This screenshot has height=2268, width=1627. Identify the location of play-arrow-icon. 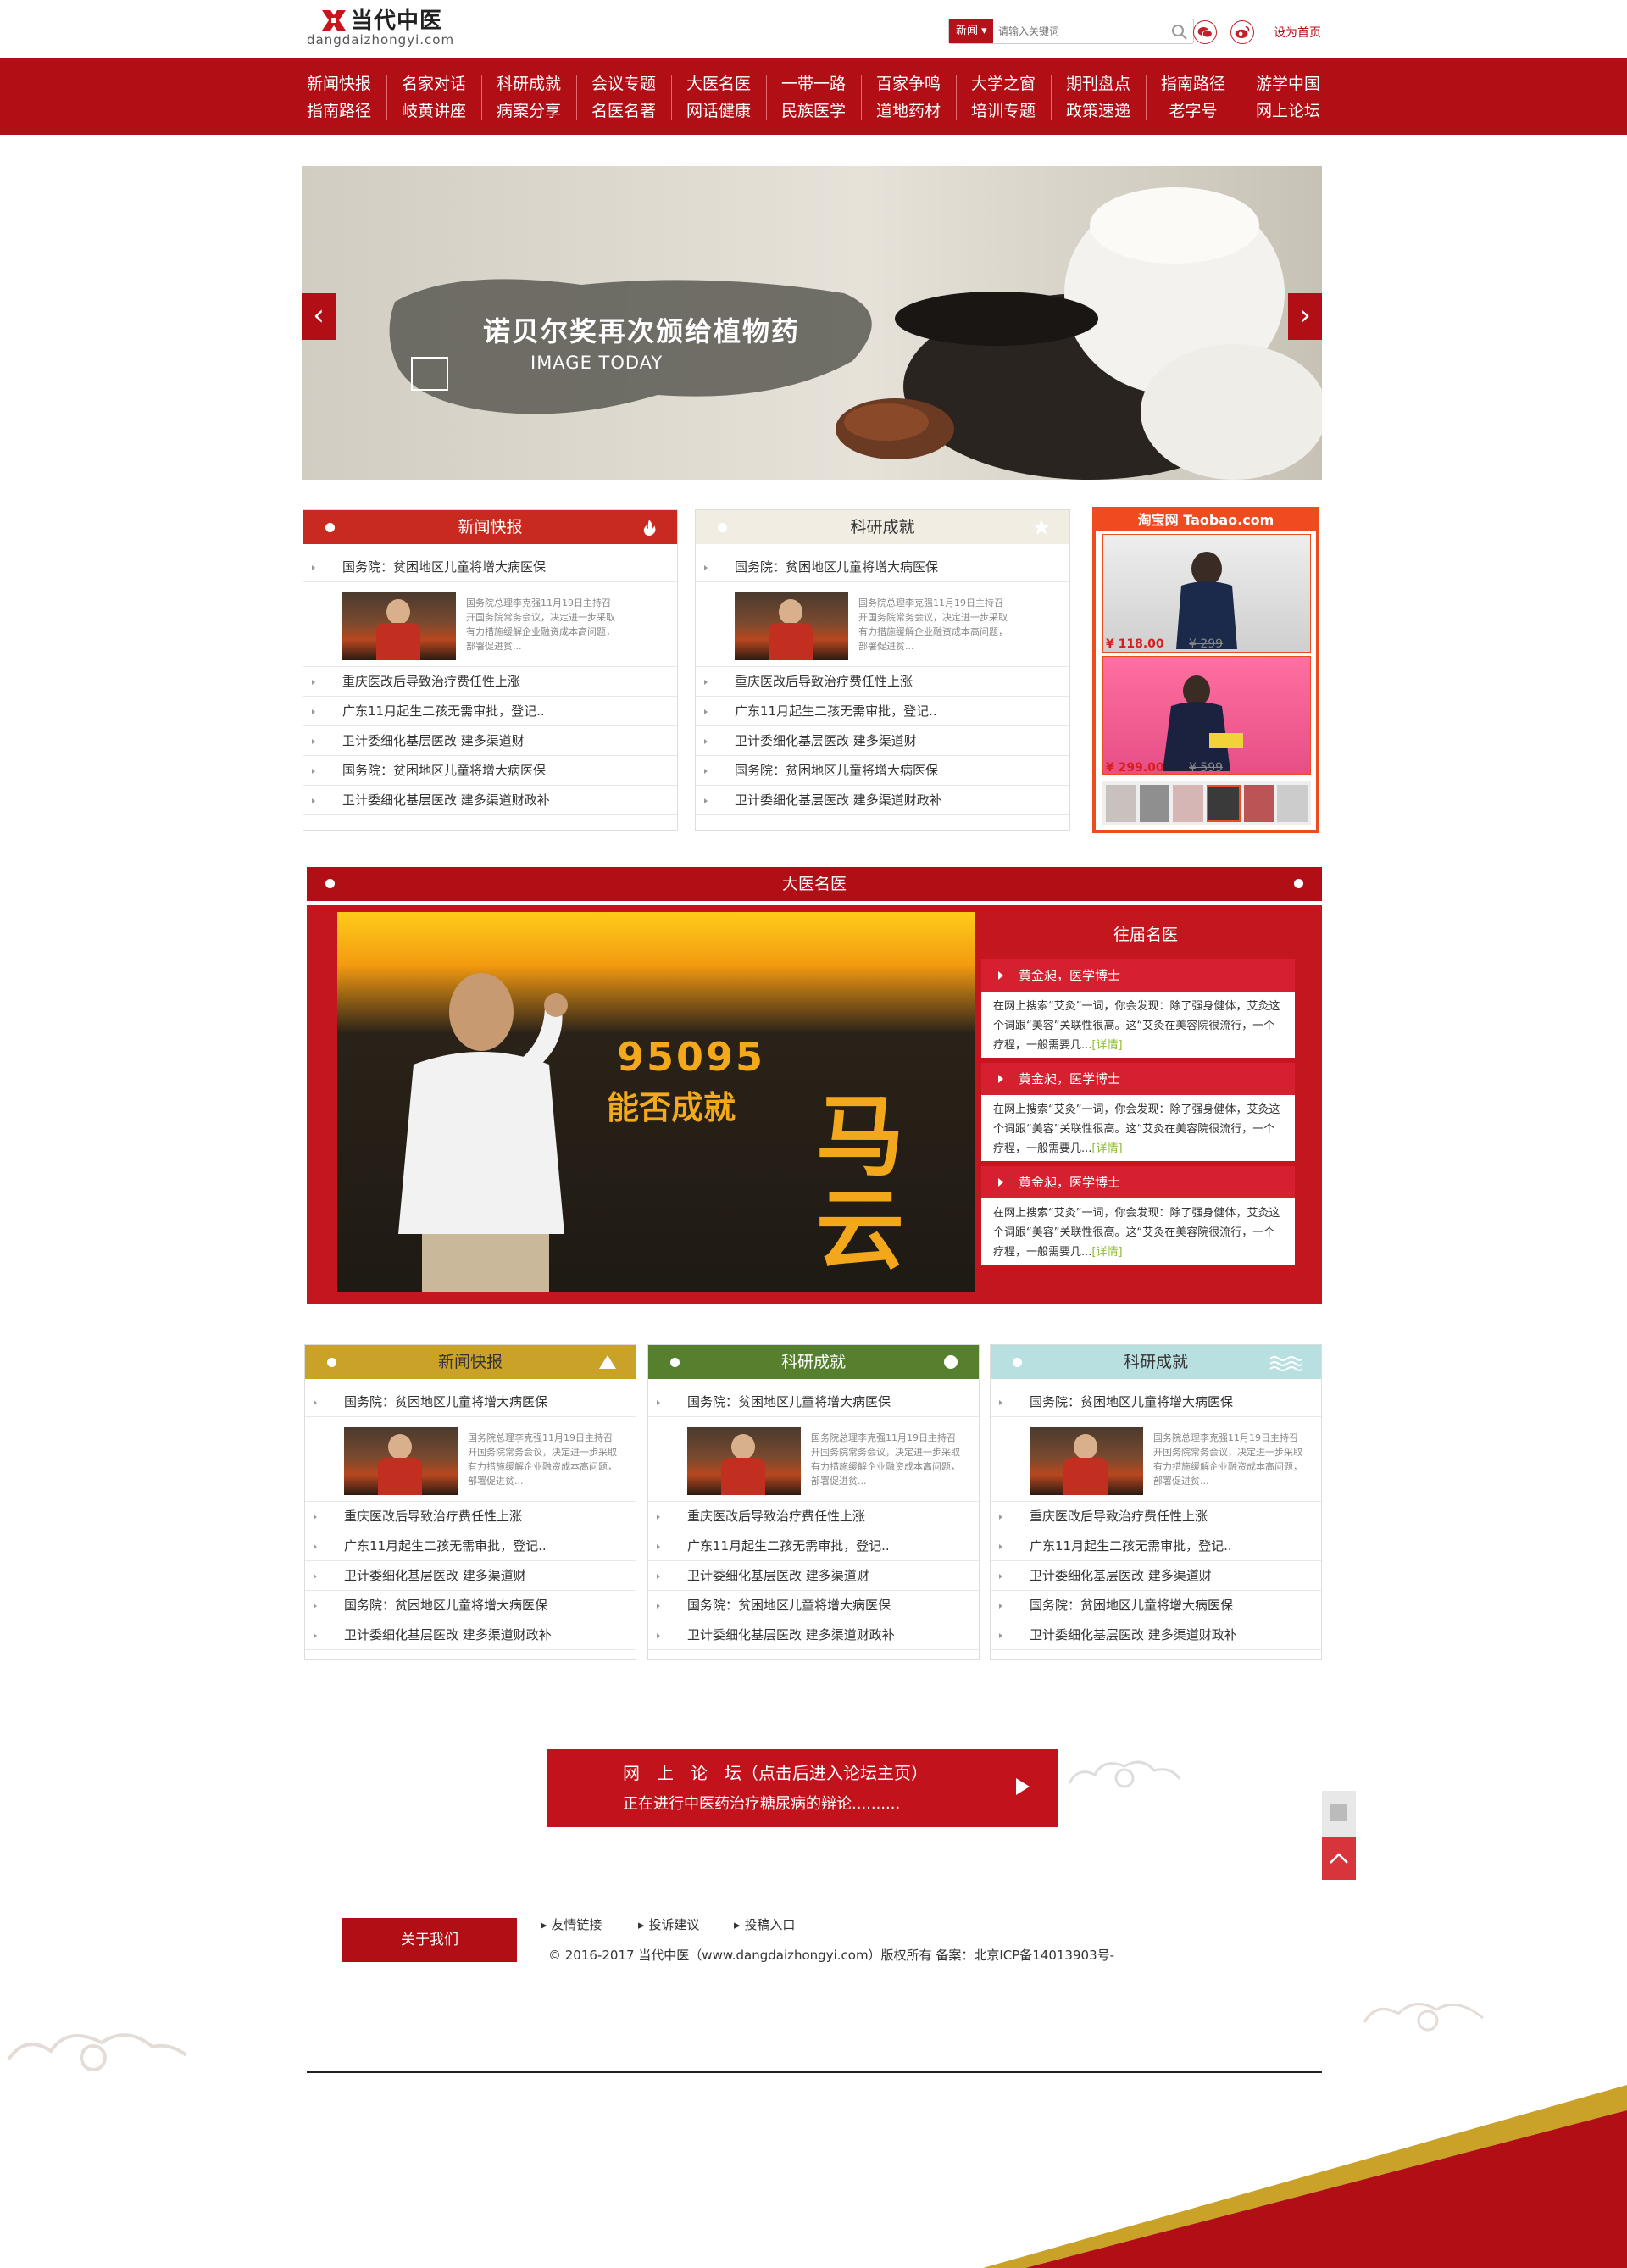
(1023, 1787).